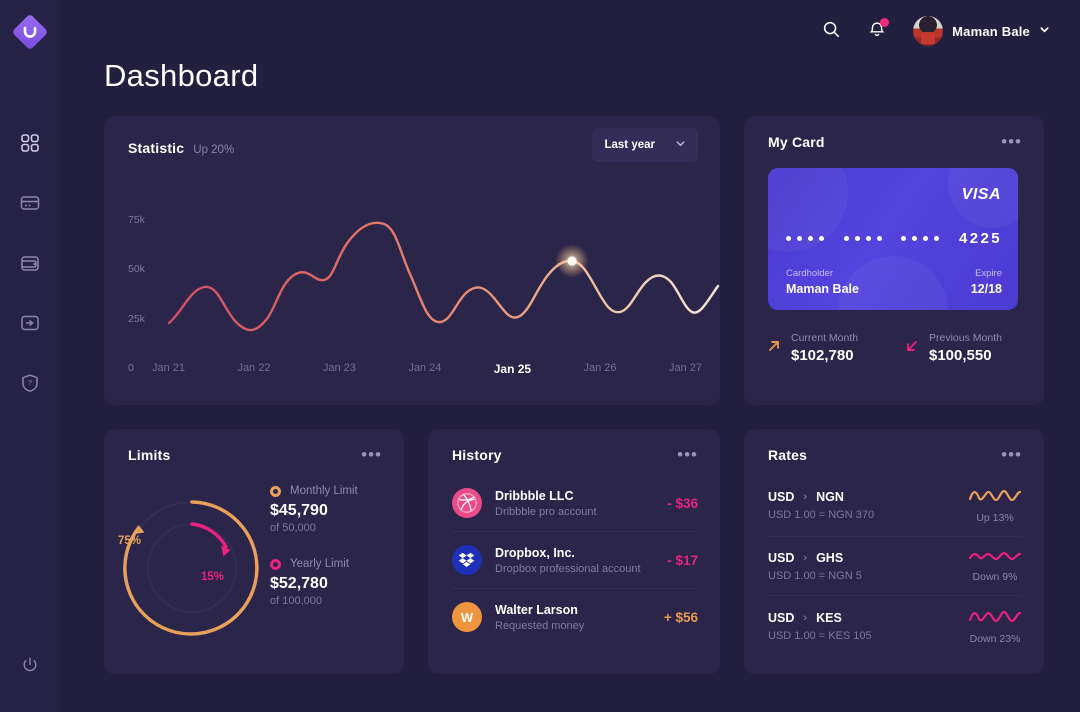 This screenshot has height=712, width=1080. I want to click on previous-month-value: $100,550, so click(960, 355).